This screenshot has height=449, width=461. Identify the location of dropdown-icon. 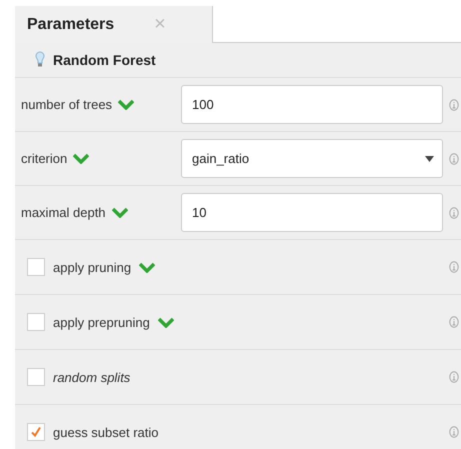
(429, 159).